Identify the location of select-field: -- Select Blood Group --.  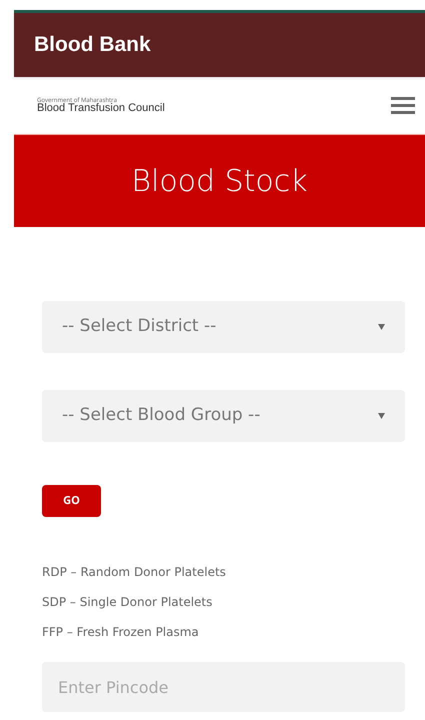
(223, 416).